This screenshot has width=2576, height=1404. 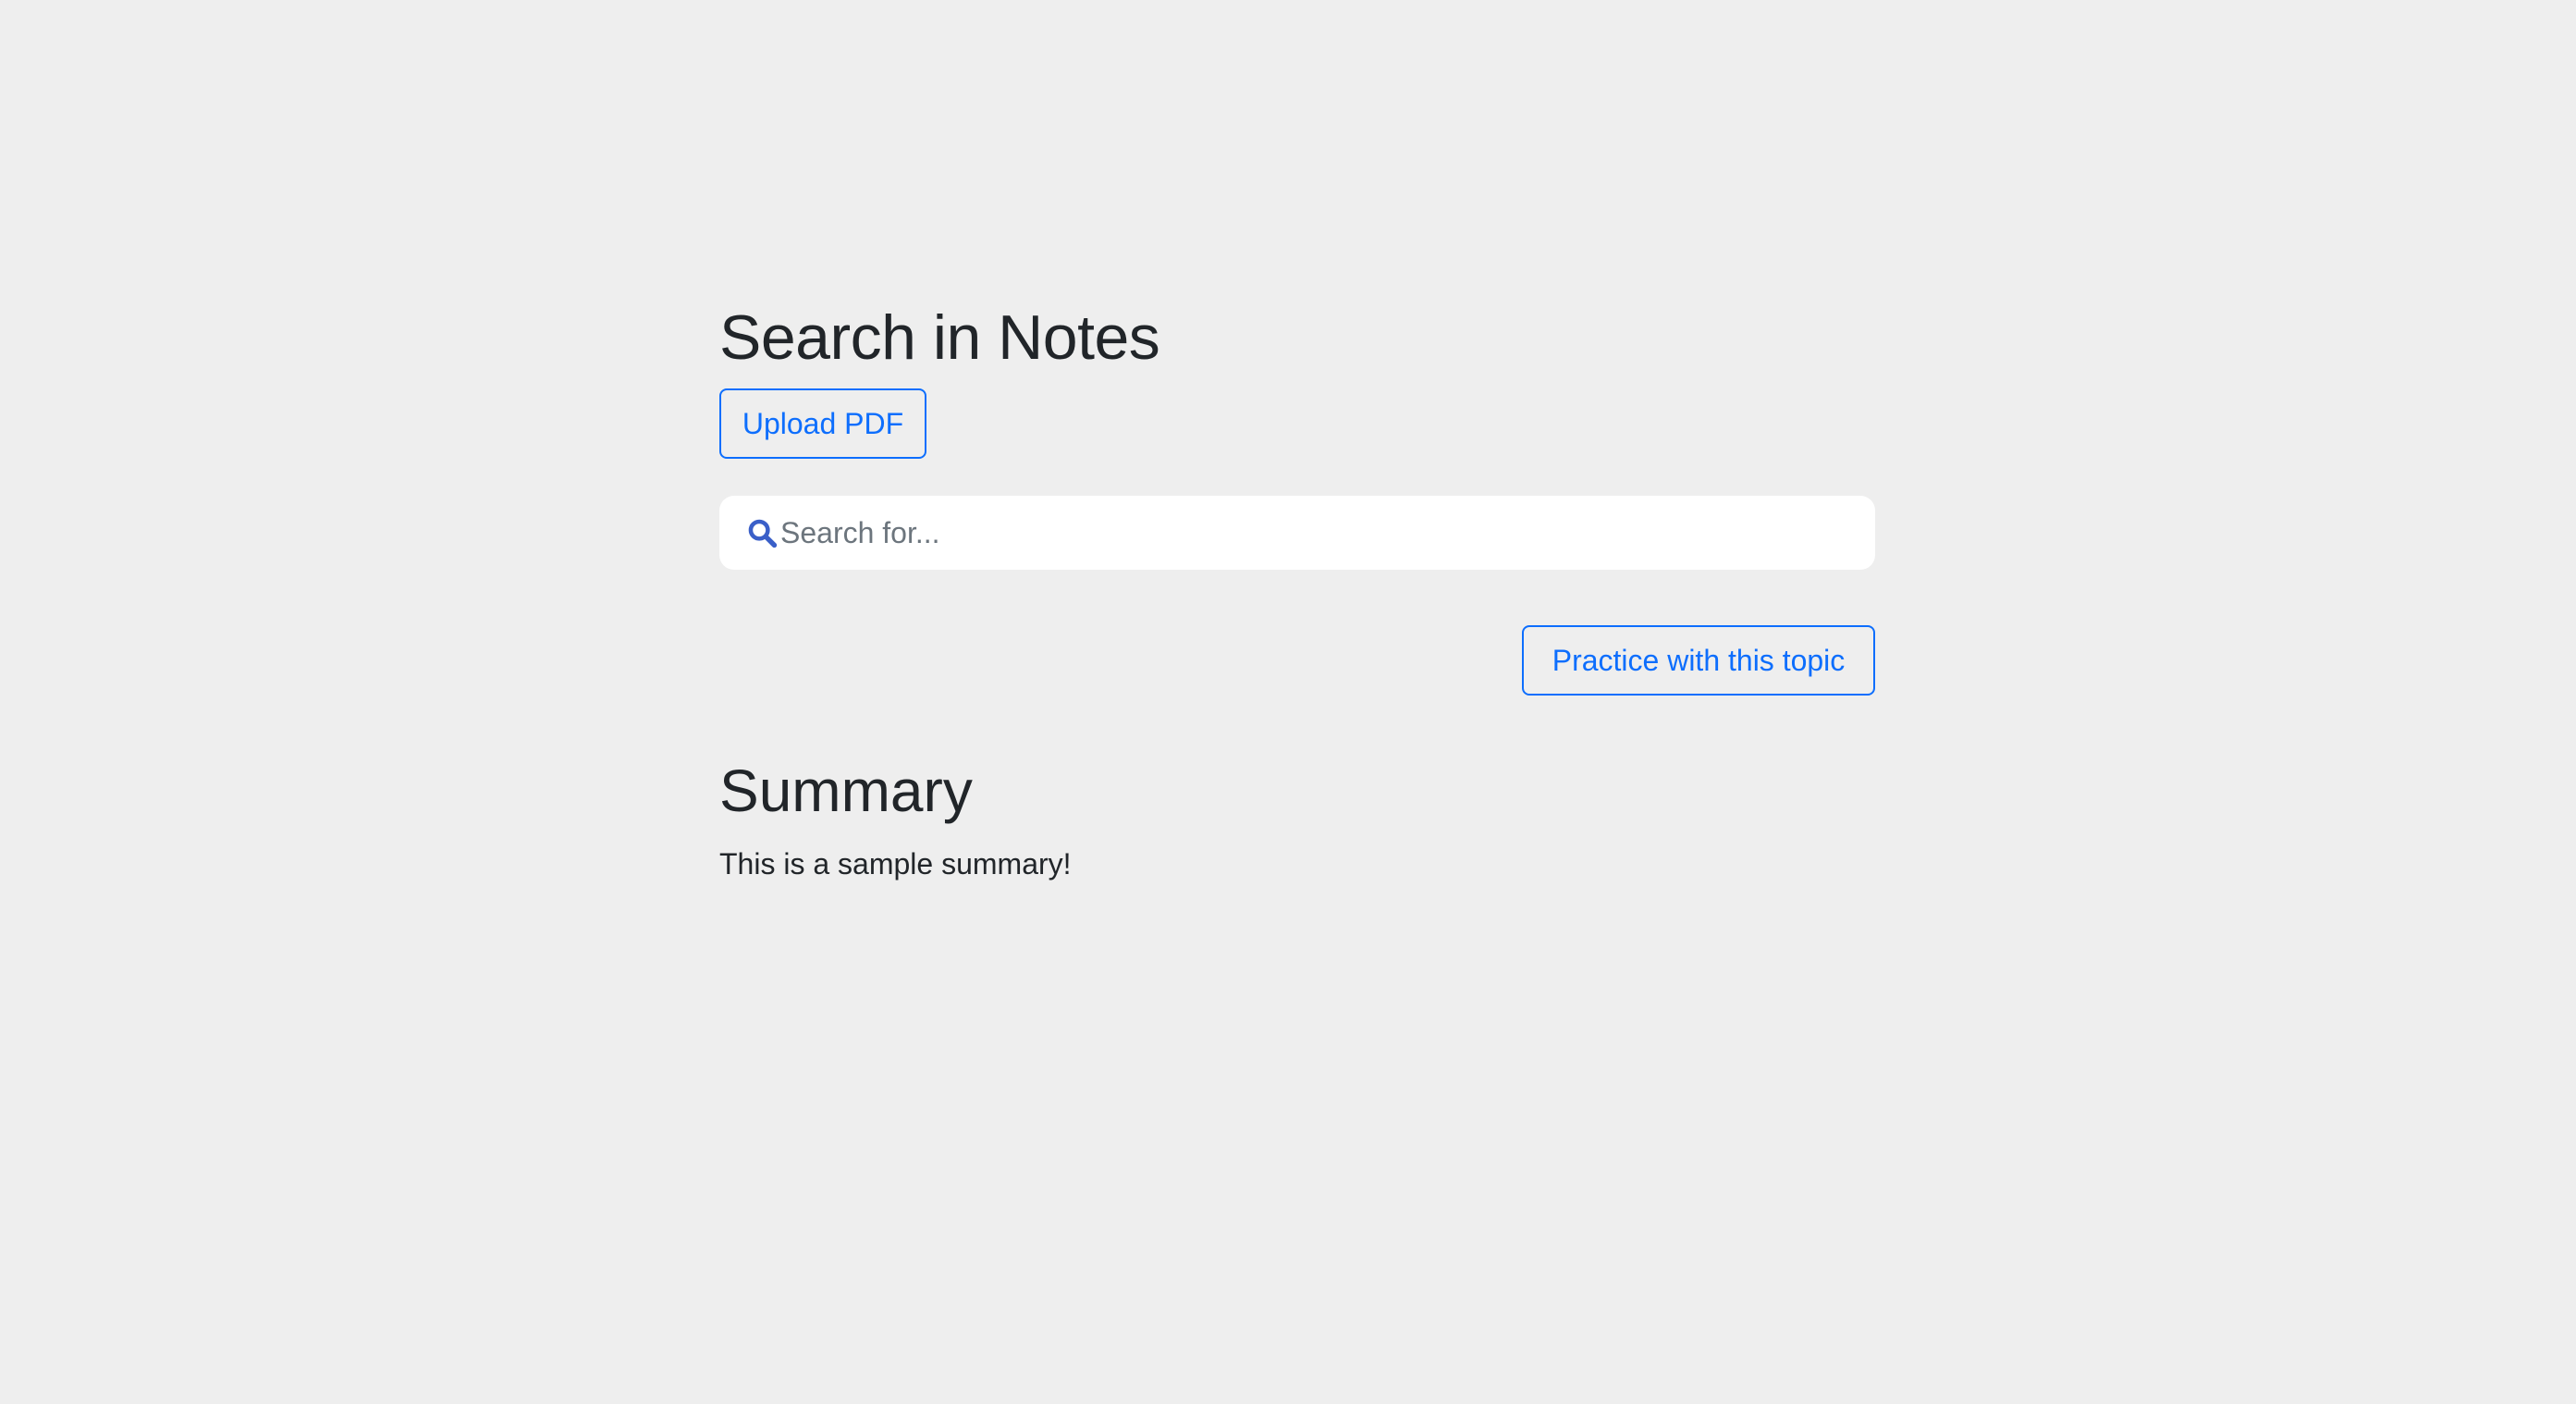 I want to click on summary-text: This is a sample summary!, so click(x=895, y=864).